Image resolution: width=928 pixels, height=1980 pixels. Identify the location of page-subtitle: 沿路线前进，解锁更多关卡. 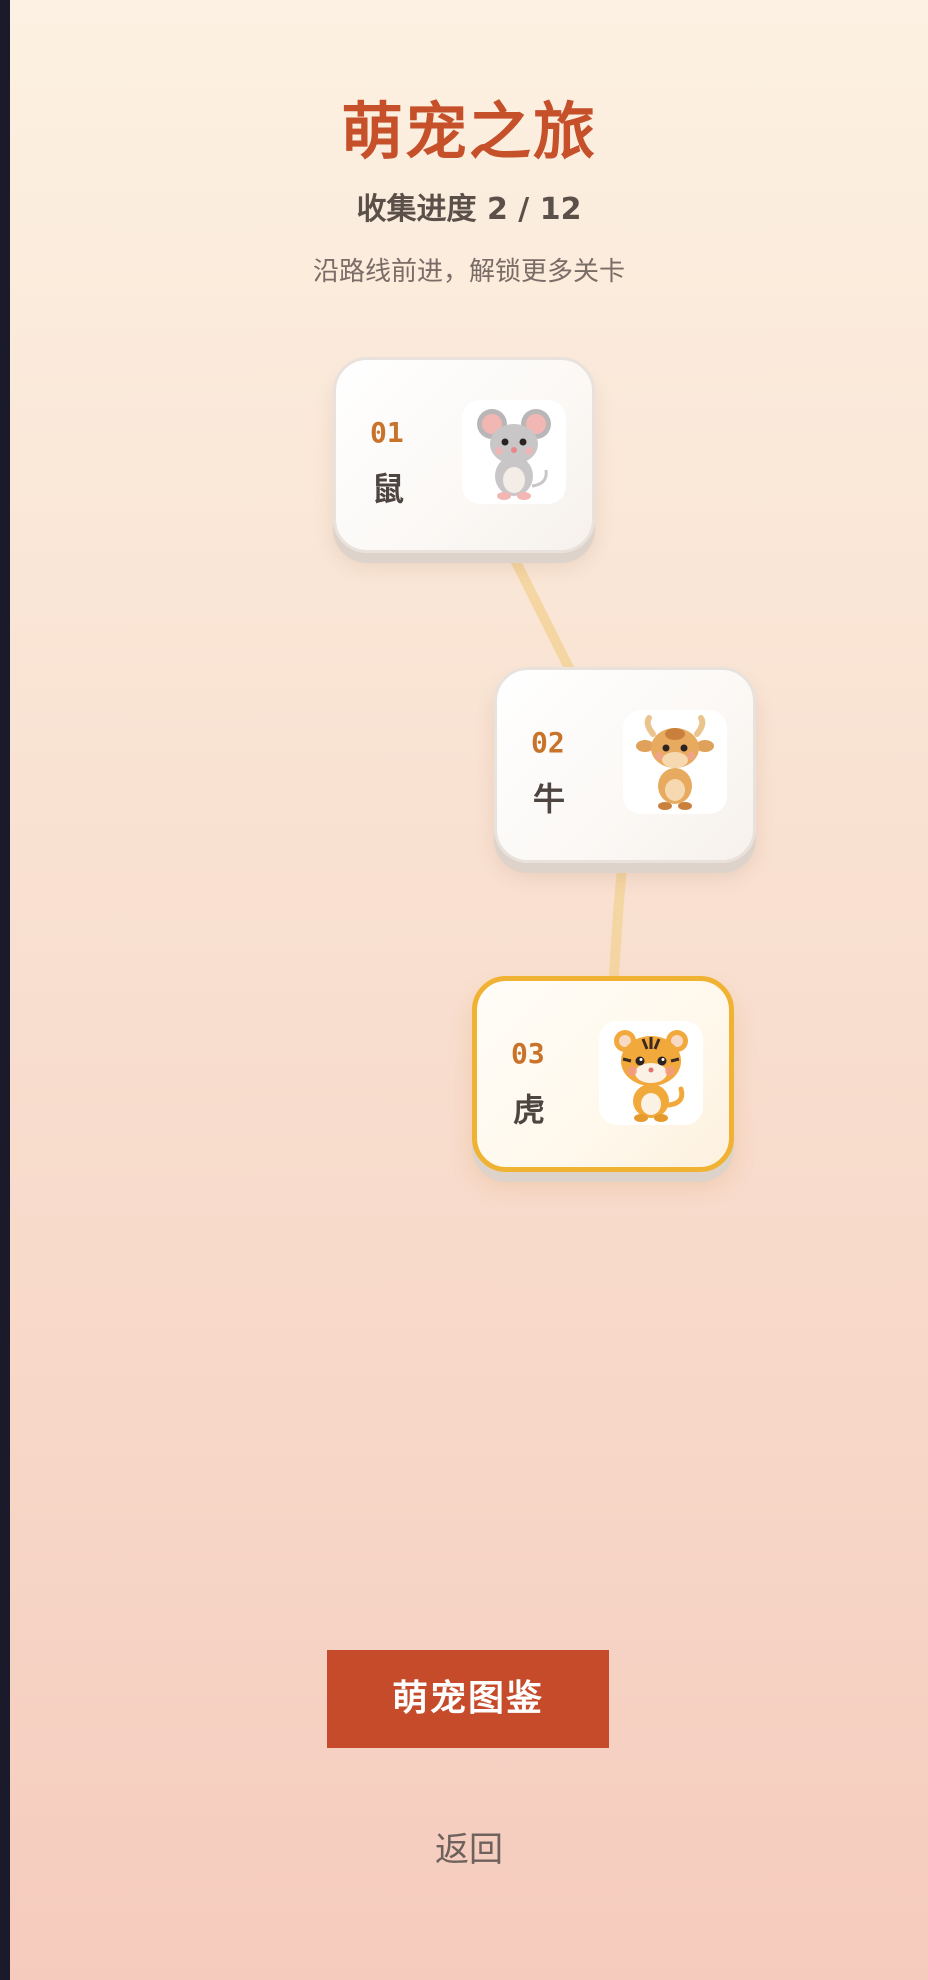
(468, 272).